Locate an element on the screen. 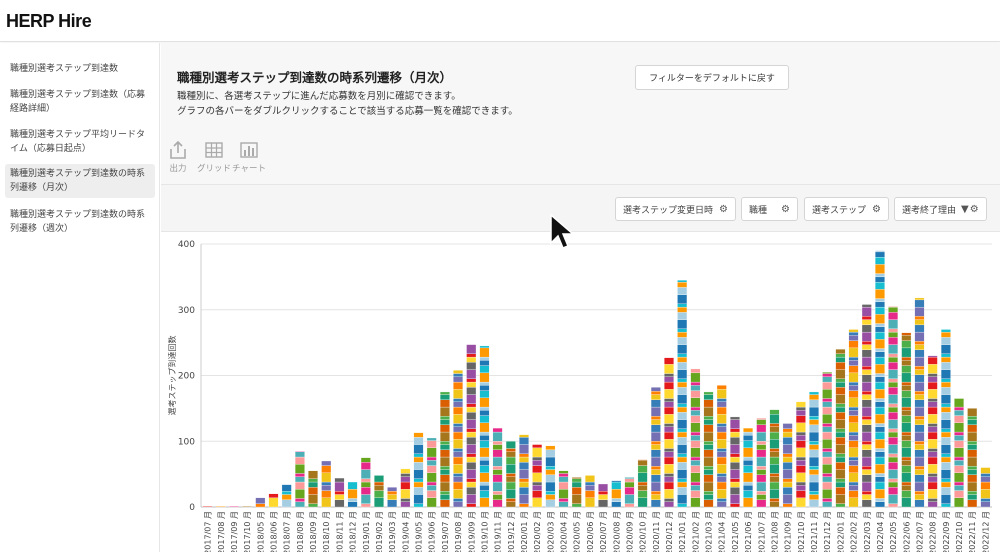 This screenshot has width=1000, height=552. chart-bar-2019/03 is located at coordinates (392, 497).